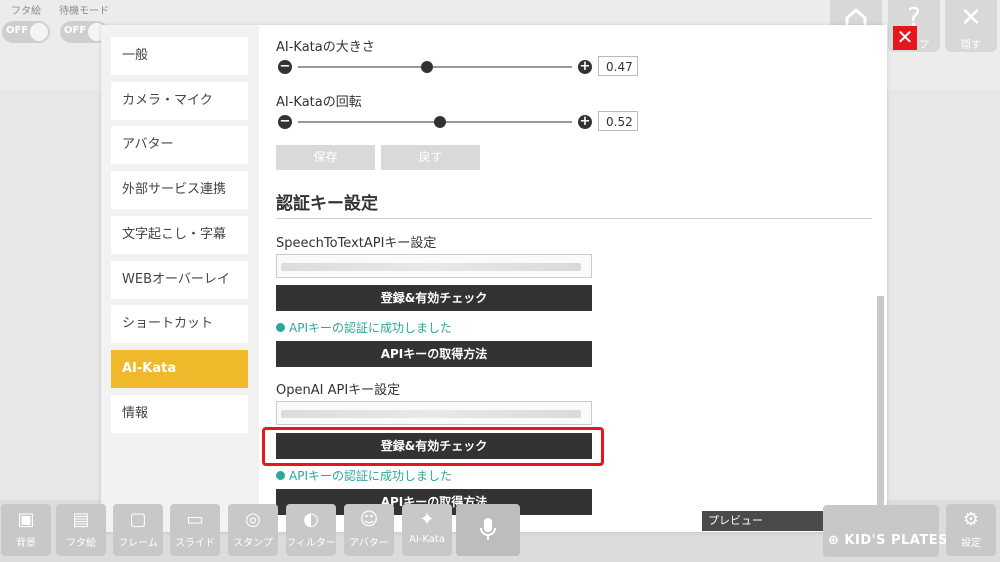 This screenshot has height=562, width=1000. What do you see at coordinates (81, 519) in the screenshot?
I see `cover-icon: ▤` at bounding box center [81, 519].